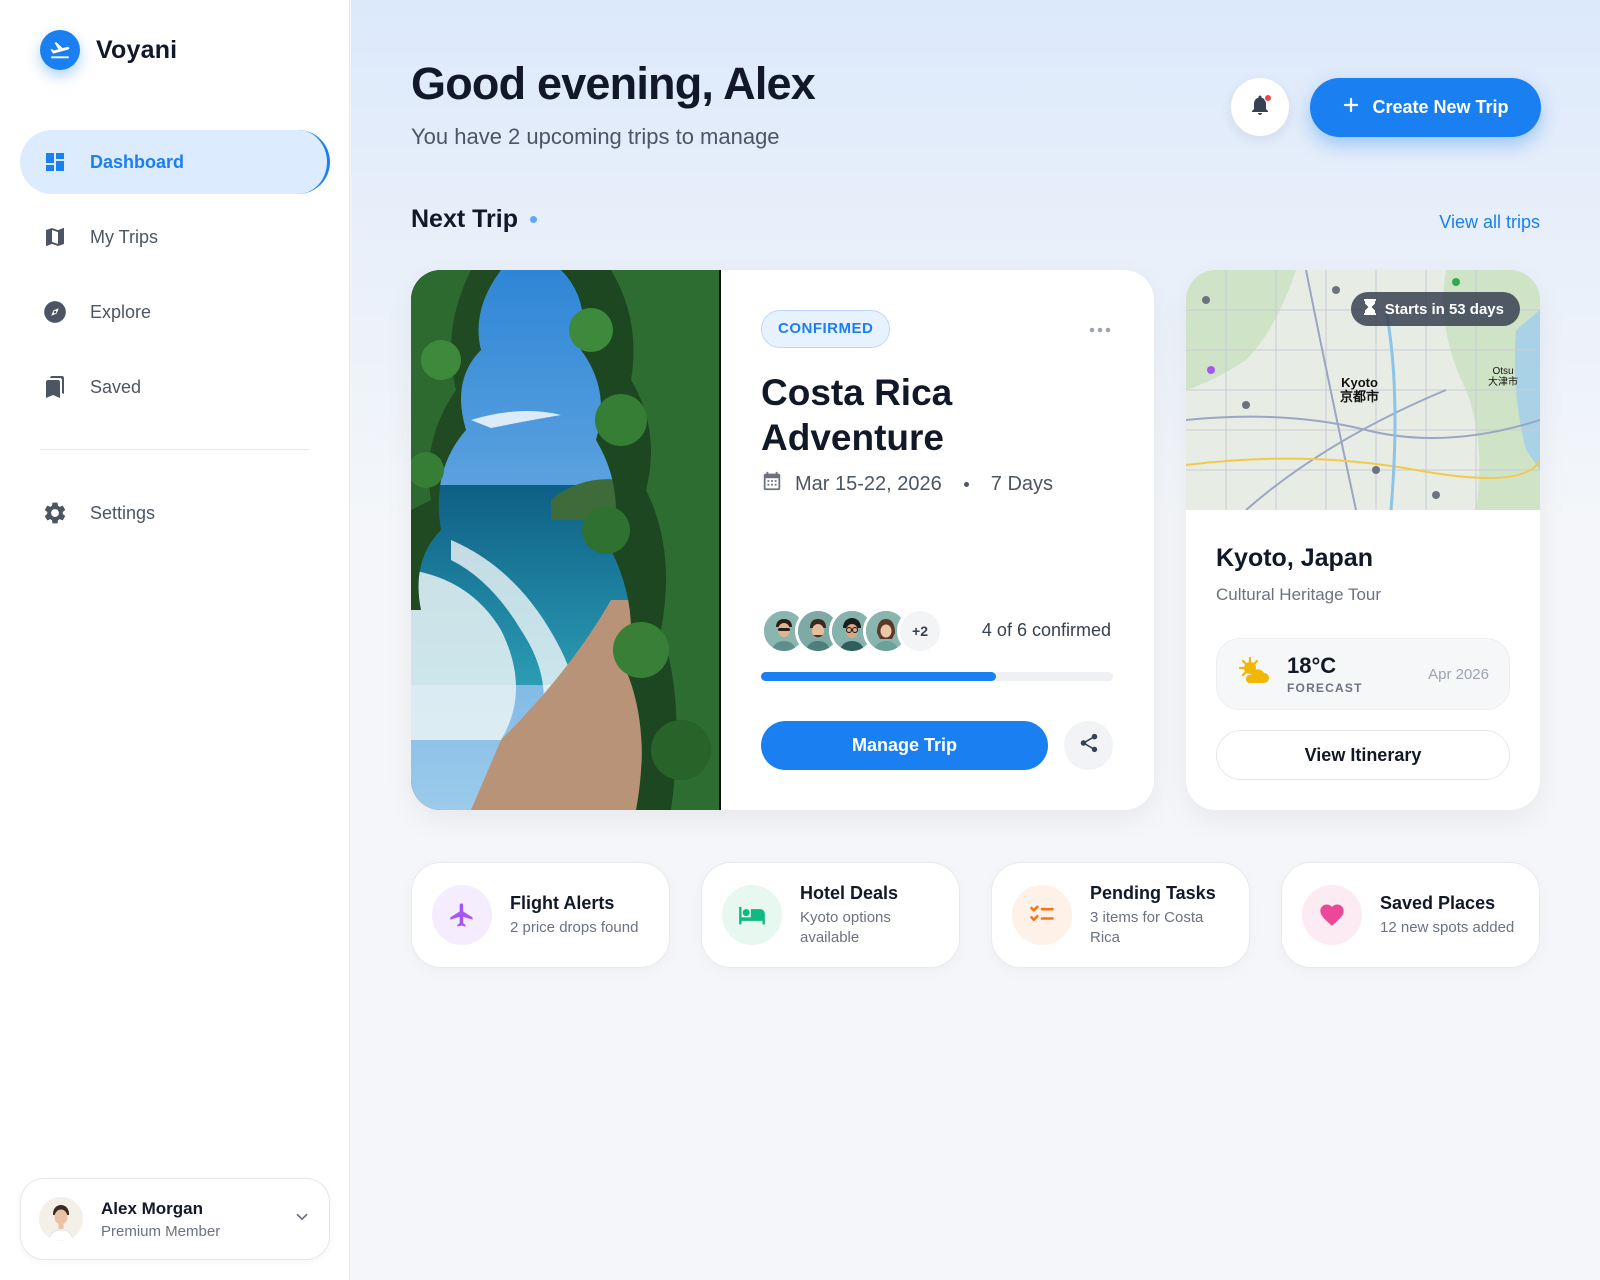  Describe the element at coordinates (137, 49) in the screenshot. I see `brand-name: Voyani` at that location.